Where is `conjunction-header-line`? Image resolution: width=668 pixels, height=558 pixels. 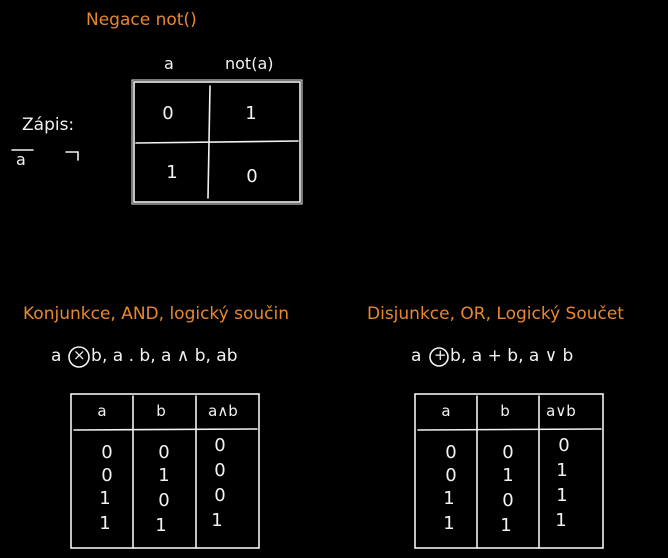 conjunction-header-line is located at coordinates (165, 429).